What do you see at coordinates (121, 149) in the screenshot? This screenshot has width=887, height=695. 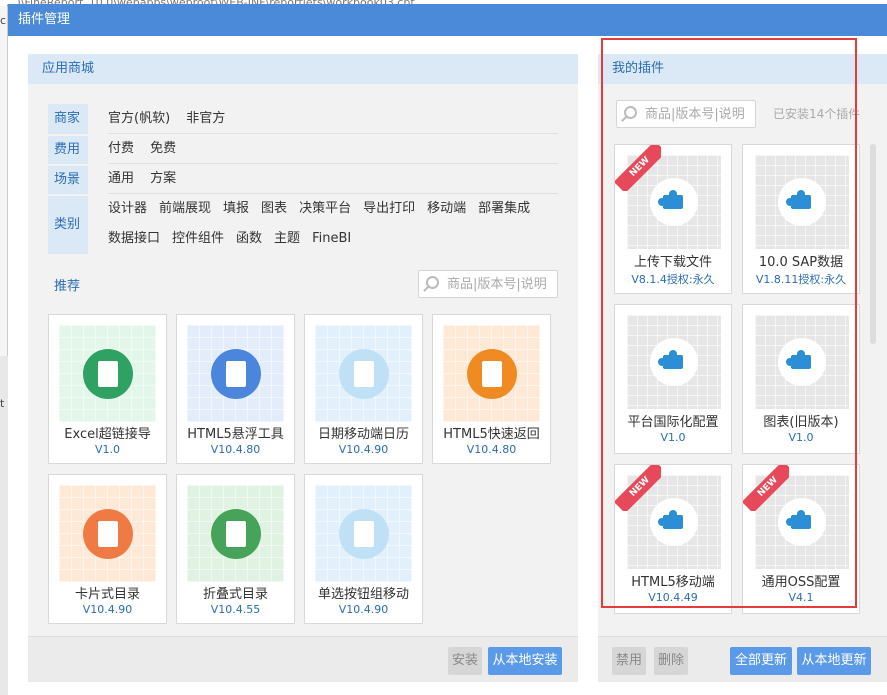 I see `filter-option-paid: 付费` at bounding box center [121, 149].